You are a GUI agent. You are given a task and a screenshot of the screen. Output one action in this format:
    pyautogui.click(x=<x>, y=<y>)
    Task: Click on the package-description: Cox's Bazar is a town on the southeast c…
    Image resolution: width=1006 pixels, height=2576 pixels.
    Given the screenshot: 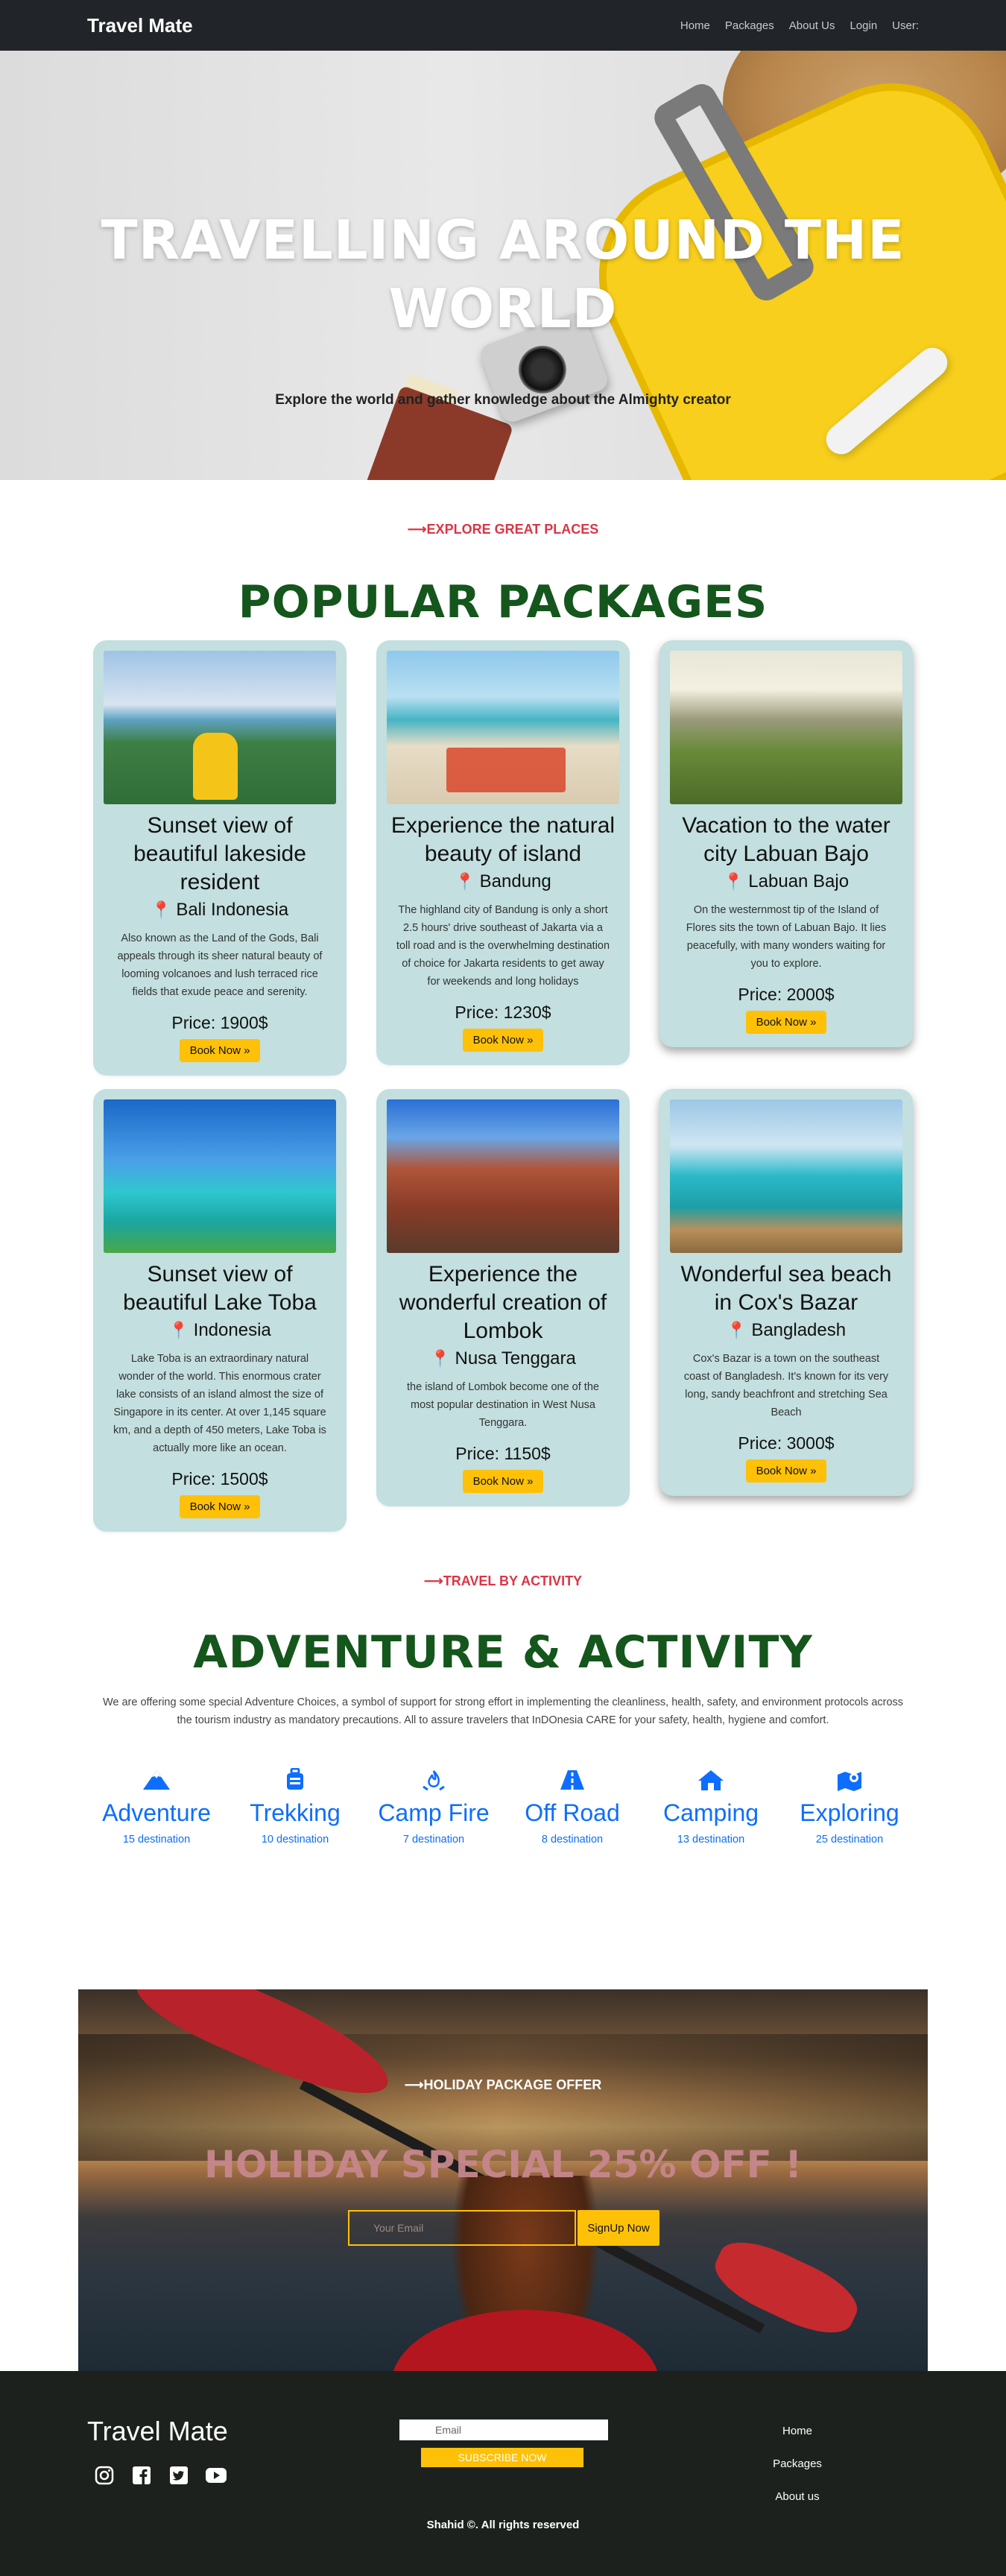 What is the action you would take?
    pyautogui.click(x=786, y=1385)
    